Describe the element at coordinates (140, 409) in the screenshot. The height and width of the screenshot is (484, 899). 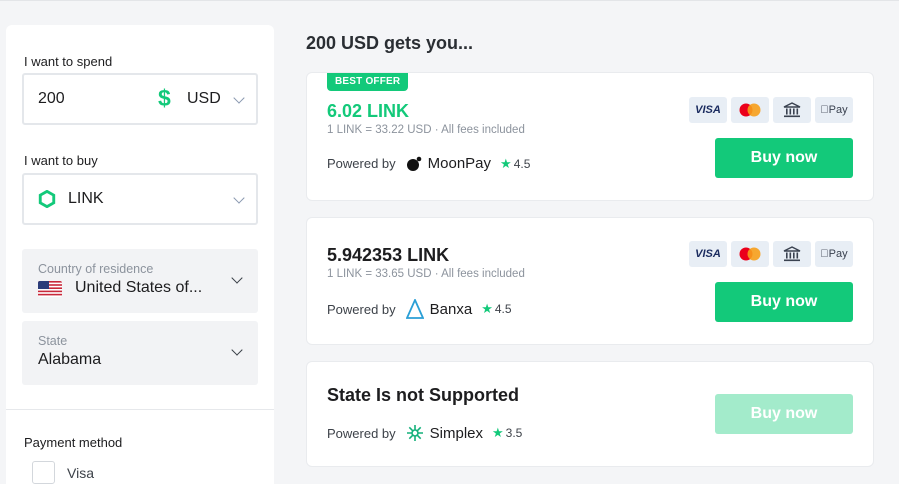
I see `sidebar-divider` at that location.